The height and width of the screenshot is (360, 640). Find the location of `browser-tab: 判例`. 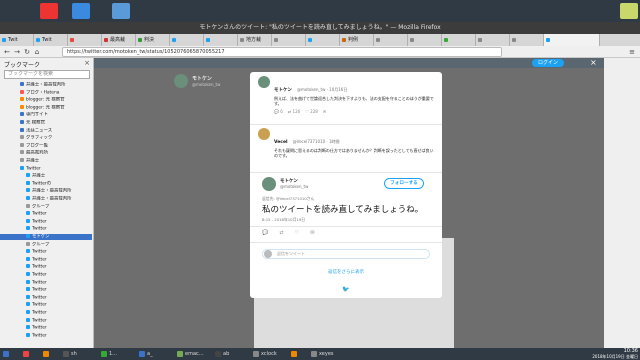

browser-tab: 判例 is located at coordinates (357, 40).